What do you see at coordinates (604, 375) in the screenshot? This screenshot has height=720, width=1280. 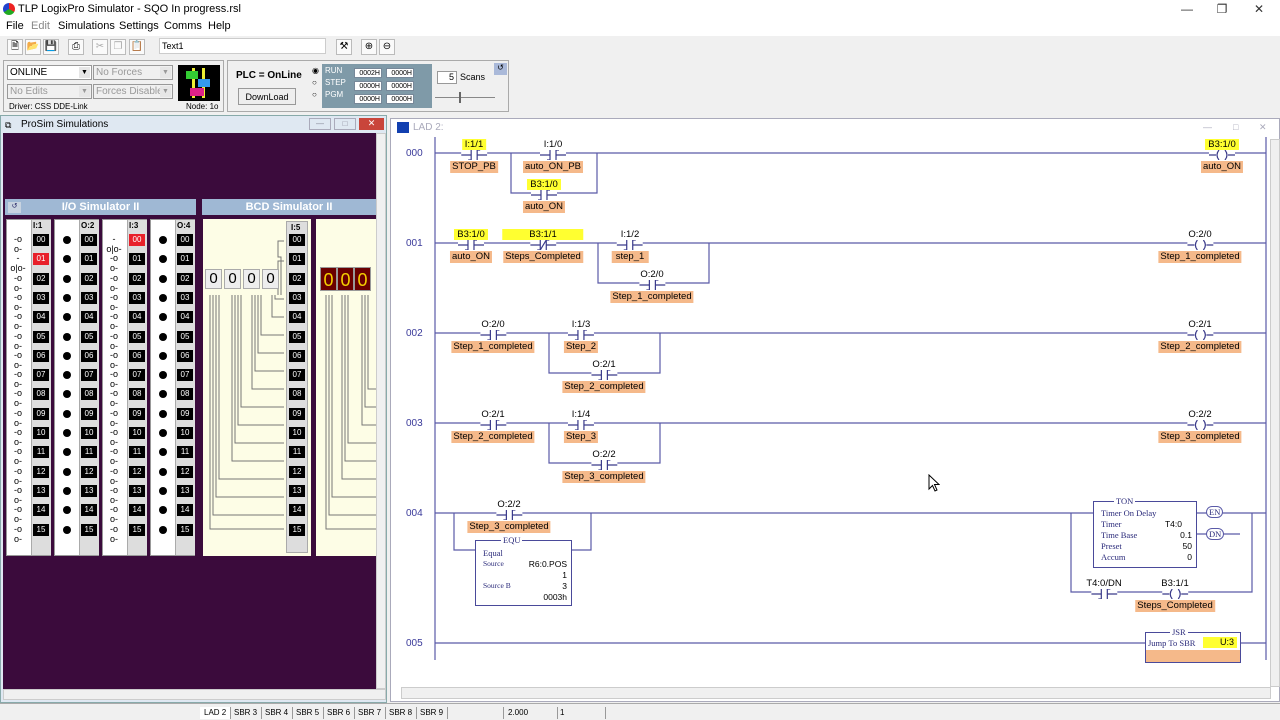 I see `contact-step-2-completed: O:2/1 Step_2_completed` at bounding box center [604, 375].